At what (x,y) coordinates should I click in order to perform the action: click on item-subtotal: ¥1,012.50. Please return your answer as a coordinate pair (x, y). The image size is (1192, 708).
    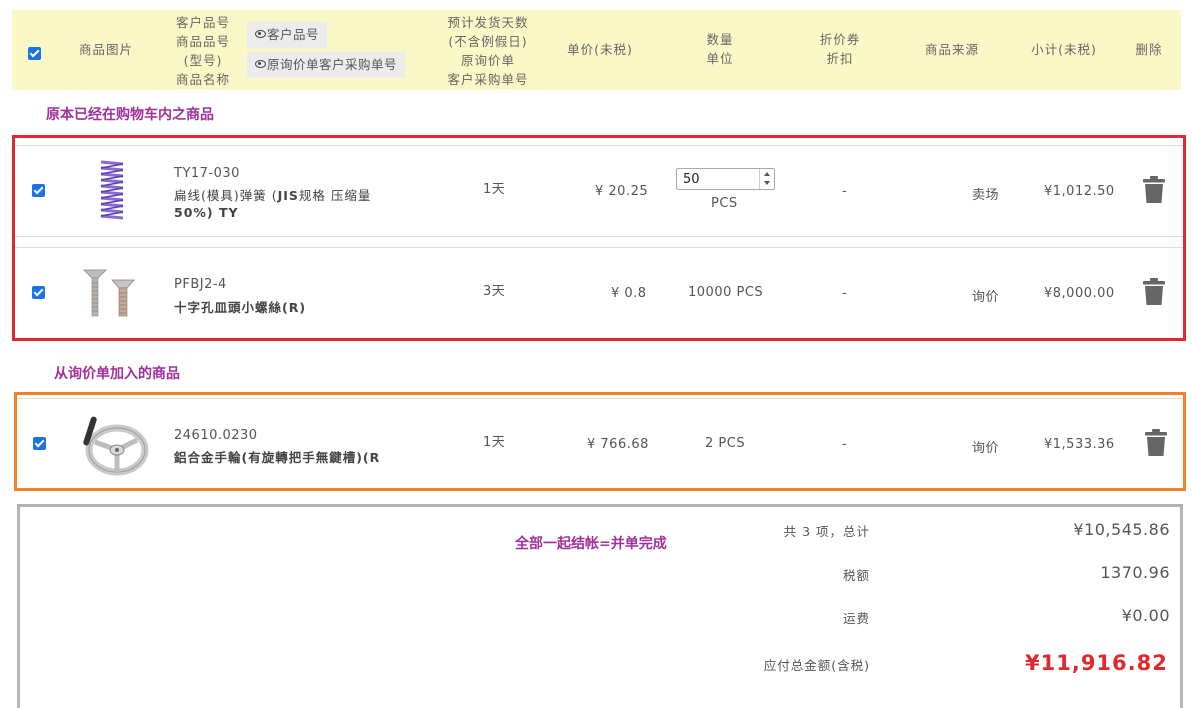
    Looking at the image, I should click on (1079, 191).